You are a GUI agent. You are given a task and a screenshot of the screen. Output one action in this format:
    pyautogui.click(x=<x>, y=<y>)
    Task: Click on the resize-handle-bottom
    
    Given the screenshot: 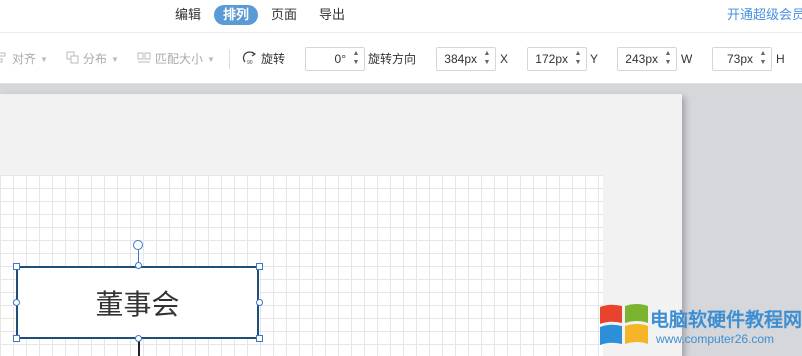 What is the action you would take?
    pyautogui.click(x=138, y=338)
    